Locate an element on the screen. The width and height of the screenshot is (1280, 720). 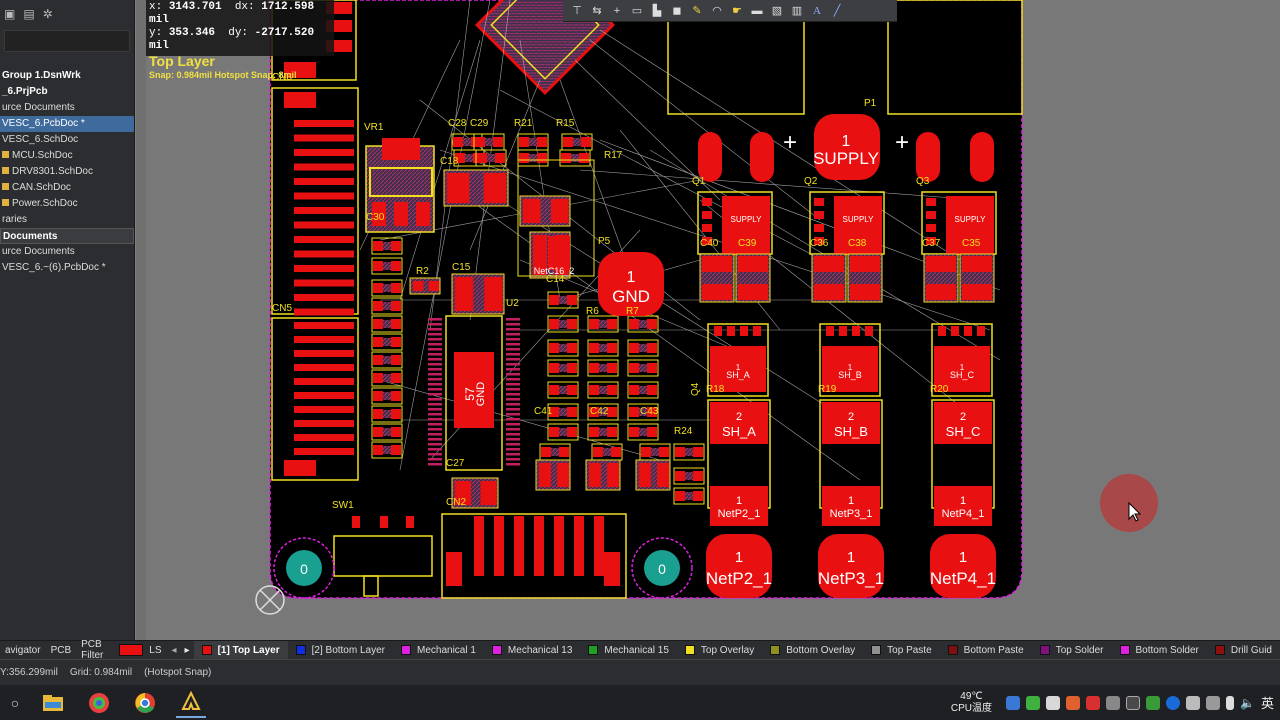
layer-tab: Bottom Paste is located at coordinates (986, 650).